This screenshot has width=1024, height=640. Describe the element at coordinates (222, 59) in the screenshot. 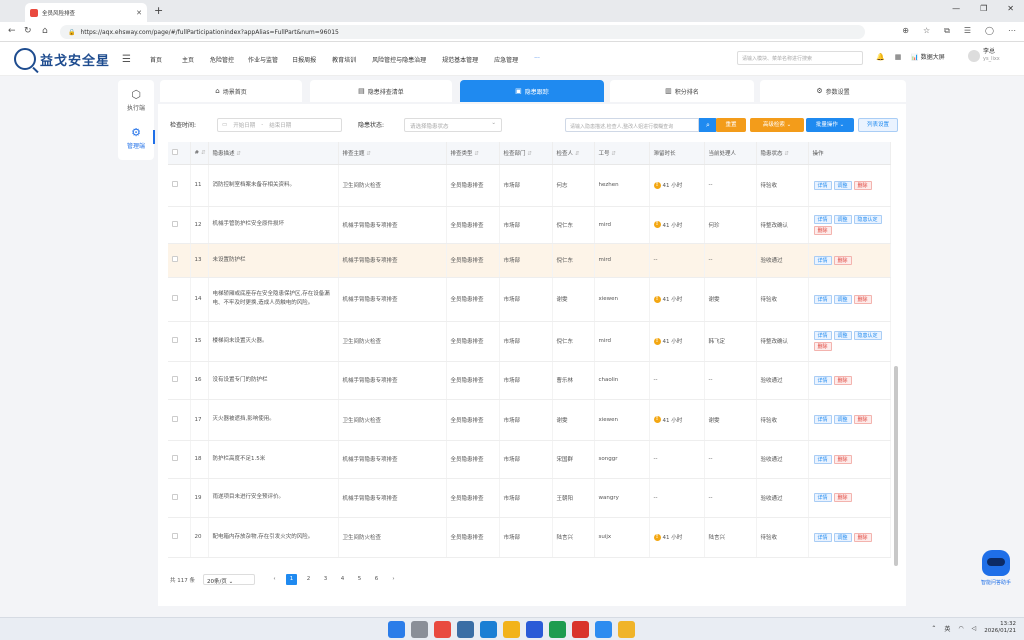

I see `nav-item: 危险管控` at that location.